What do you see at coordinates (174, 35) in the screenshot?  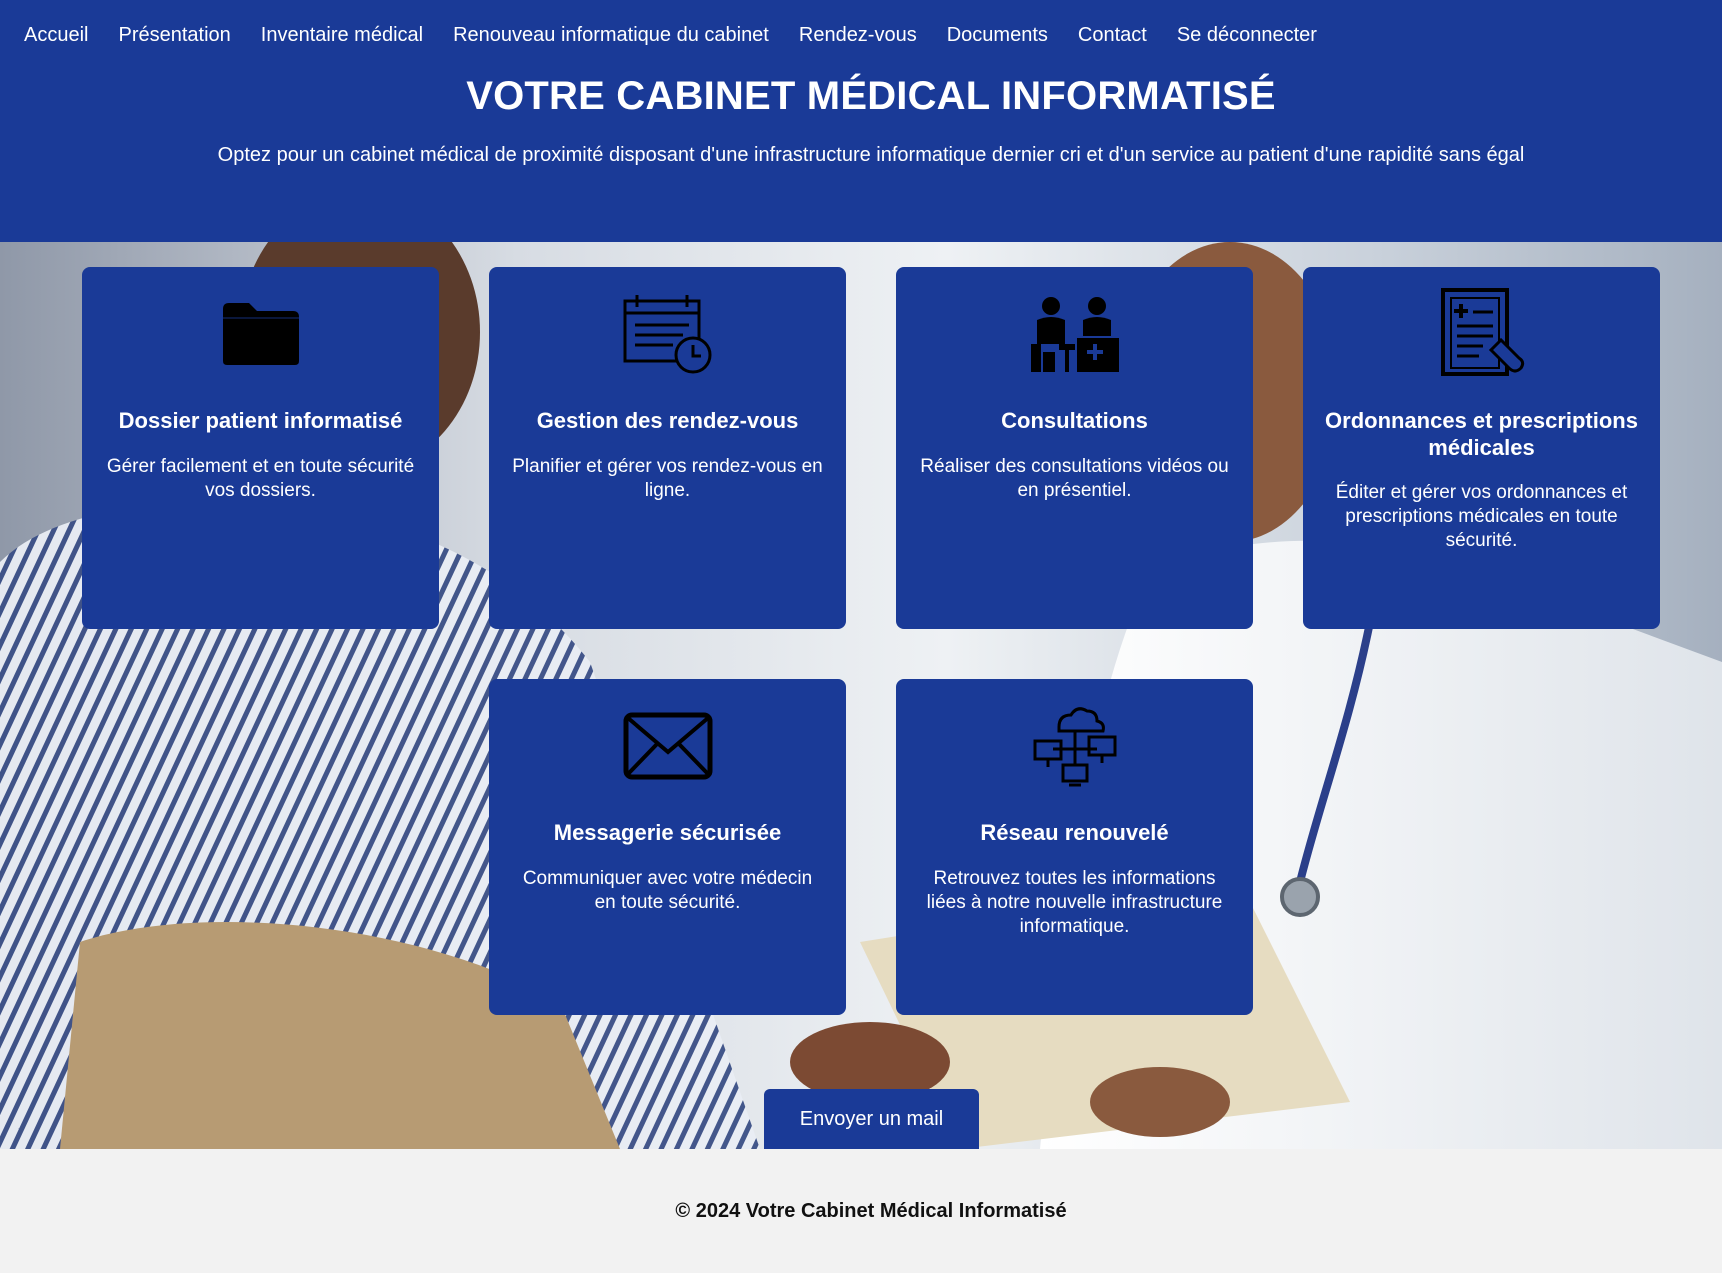 I see `nav-presentation: Présentation` at bounding box center [174, 35].